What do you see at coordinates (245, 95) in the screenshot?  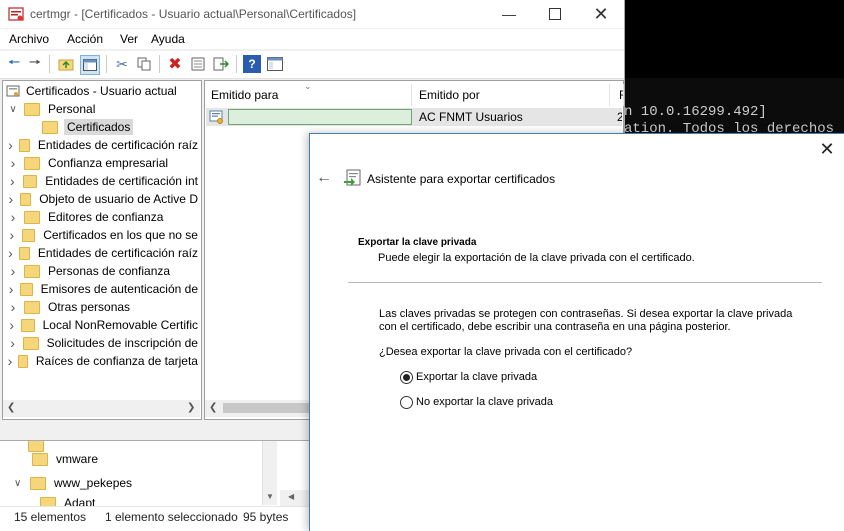 I see `column-header-label: Emitido para` at bounding box center [245, 95].